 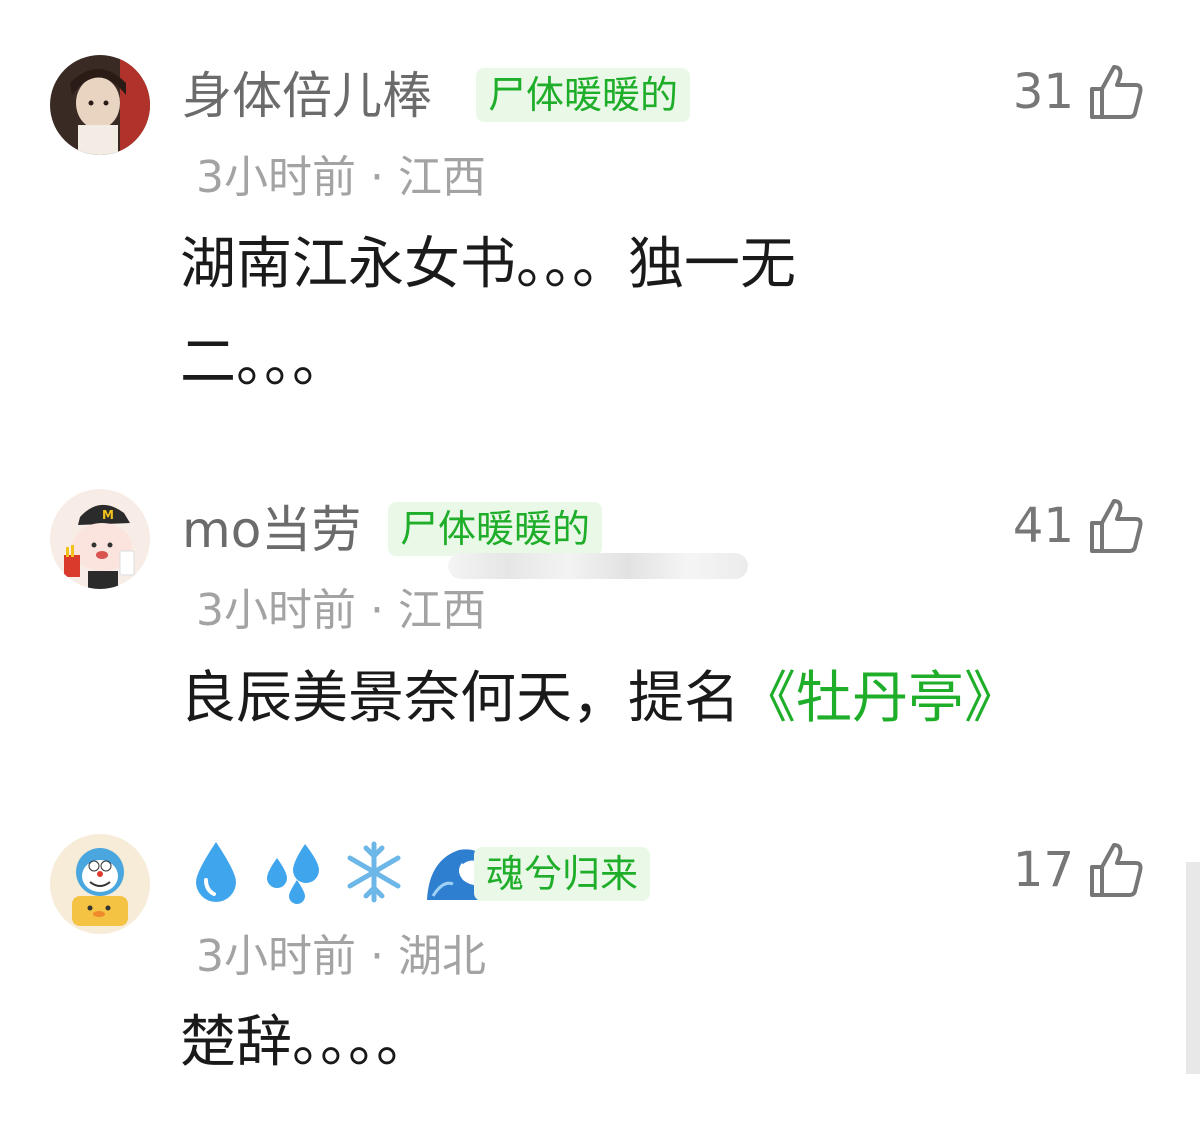 What do you see at coordinates (1043, 870) in the screenshot?
I see `like-count: 17` at bounding box center [1043, 870].